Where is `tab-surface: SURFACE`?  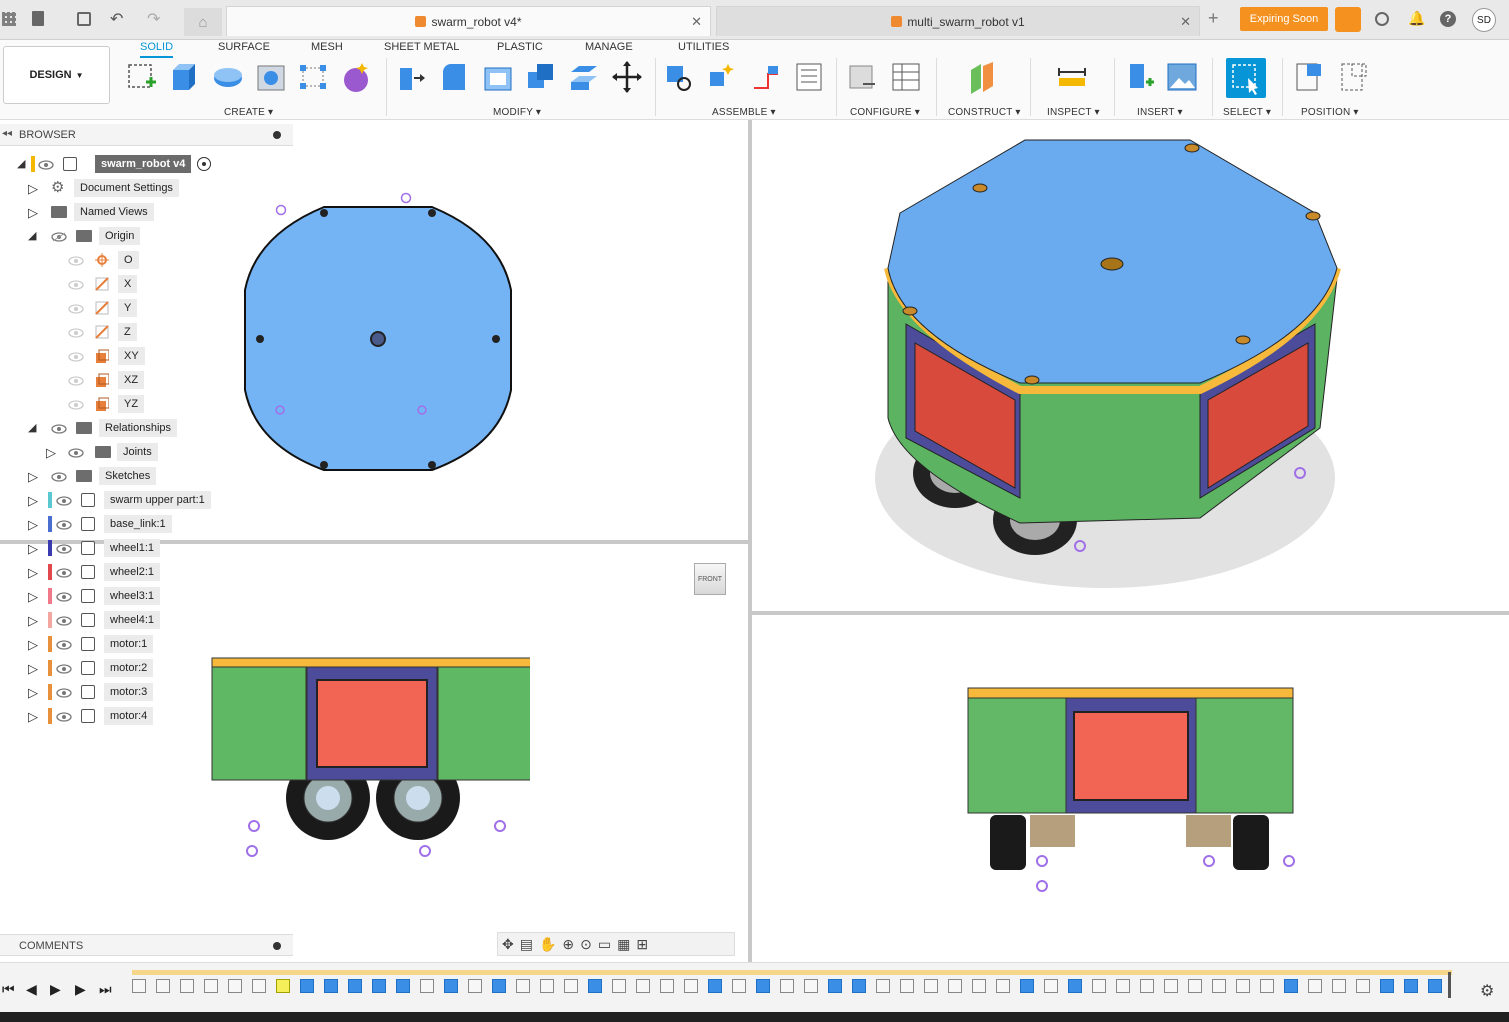 tab-surface: SURFACE is located at coordinates (244, 47).